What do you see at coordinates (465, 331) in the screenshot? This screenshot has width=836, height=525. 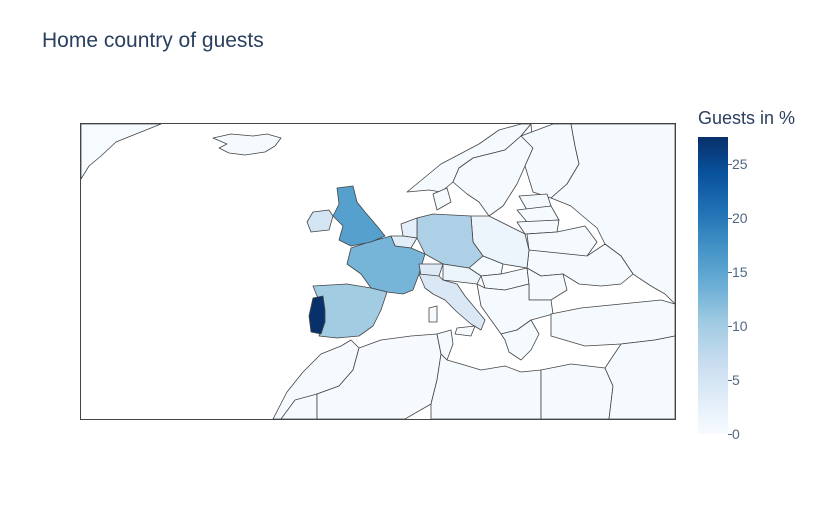 I see `region-sicily` at bounding box center [465, 331].